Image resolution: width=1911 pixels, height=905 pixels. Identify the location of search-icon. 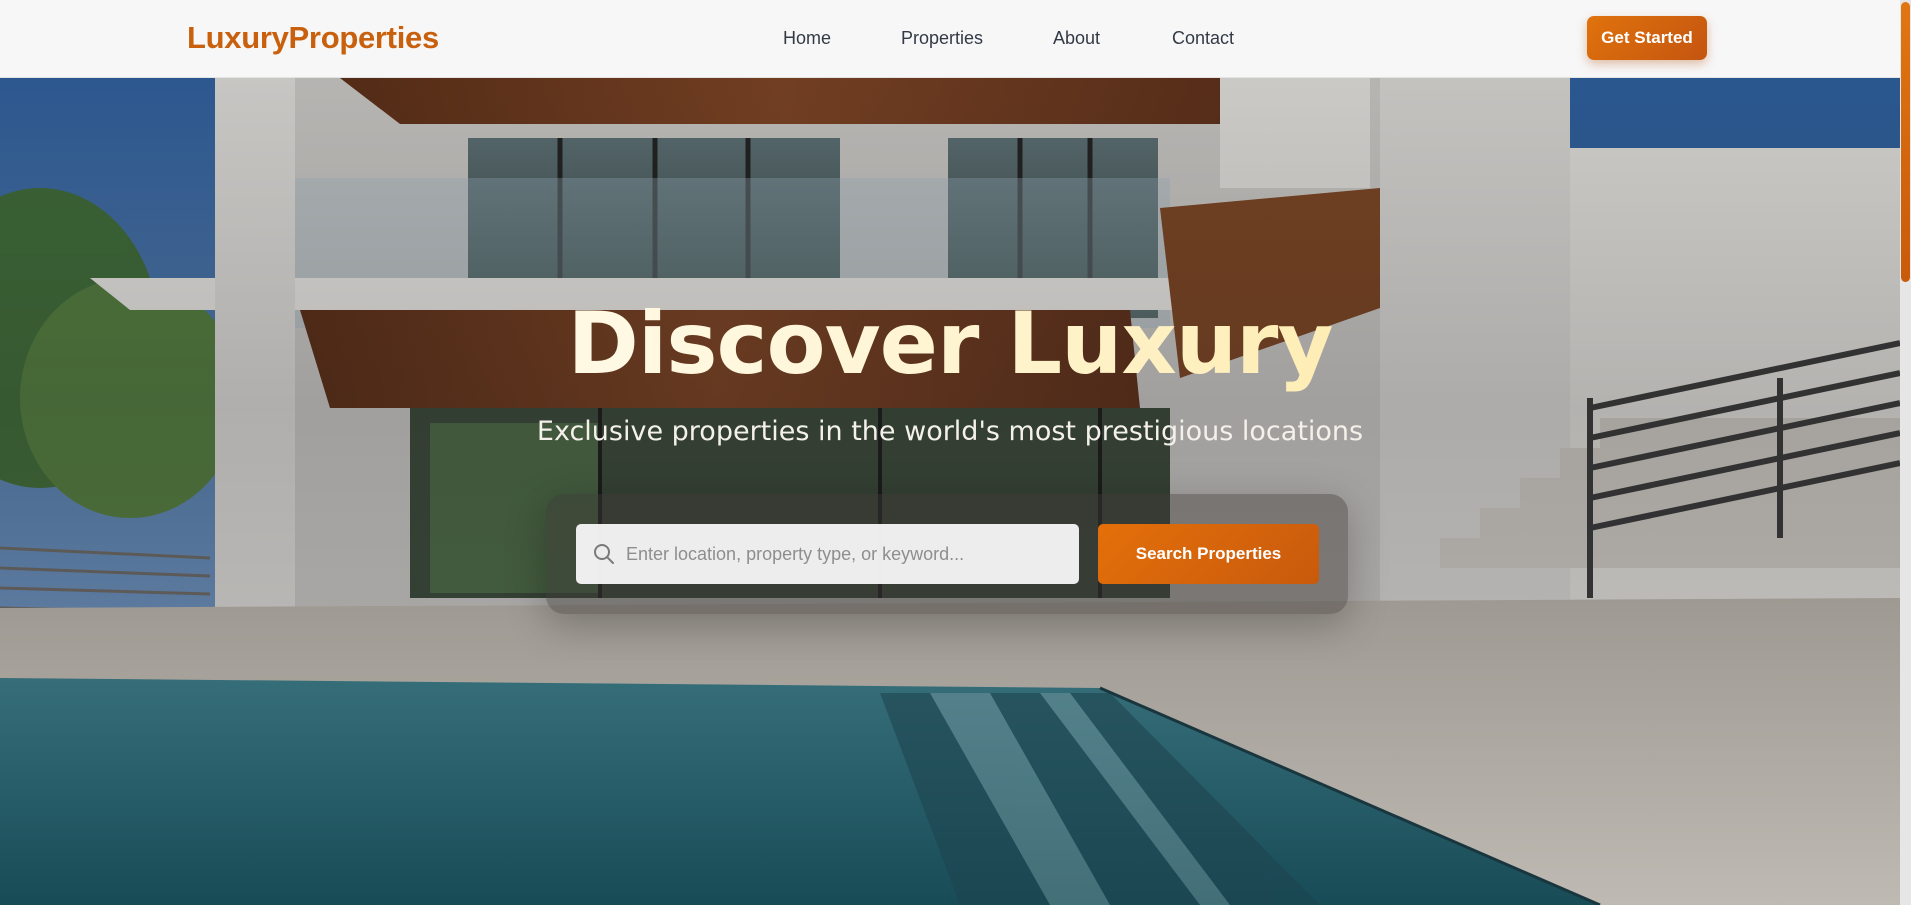
(604, 554).